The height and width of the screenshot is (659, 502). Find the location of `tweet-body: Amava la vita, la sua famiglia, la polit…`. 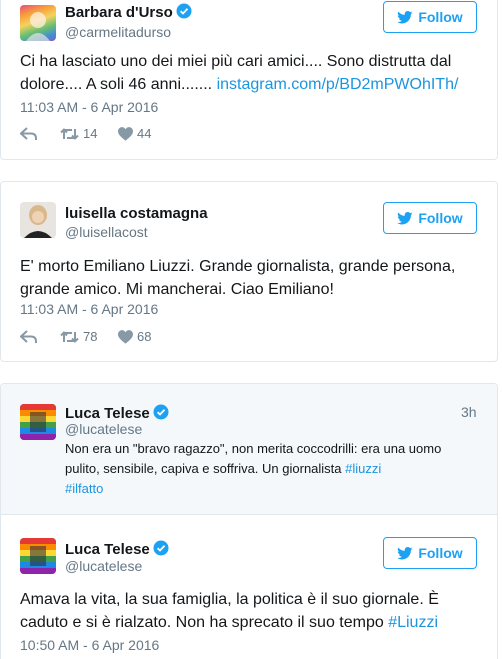

tweet-body: Amava la vita, la sua famiglia, la polit… is located at coordinates (229, 611).